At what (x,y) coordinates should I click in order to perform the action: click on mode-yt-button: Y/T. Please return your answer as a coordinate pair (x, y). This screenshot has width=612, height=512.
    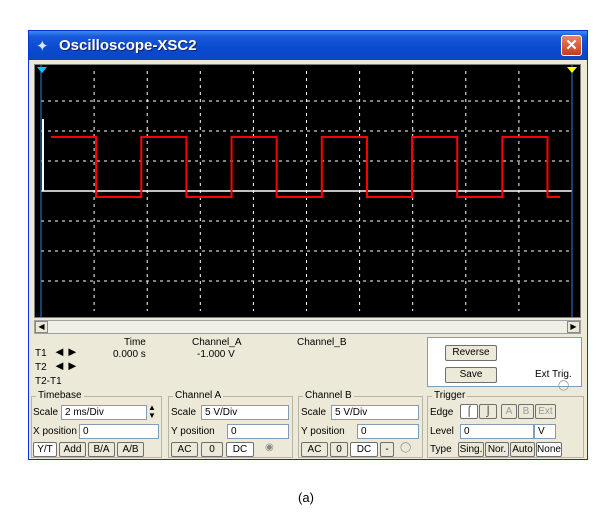
    Looking at the image, I should click on (45, 449).